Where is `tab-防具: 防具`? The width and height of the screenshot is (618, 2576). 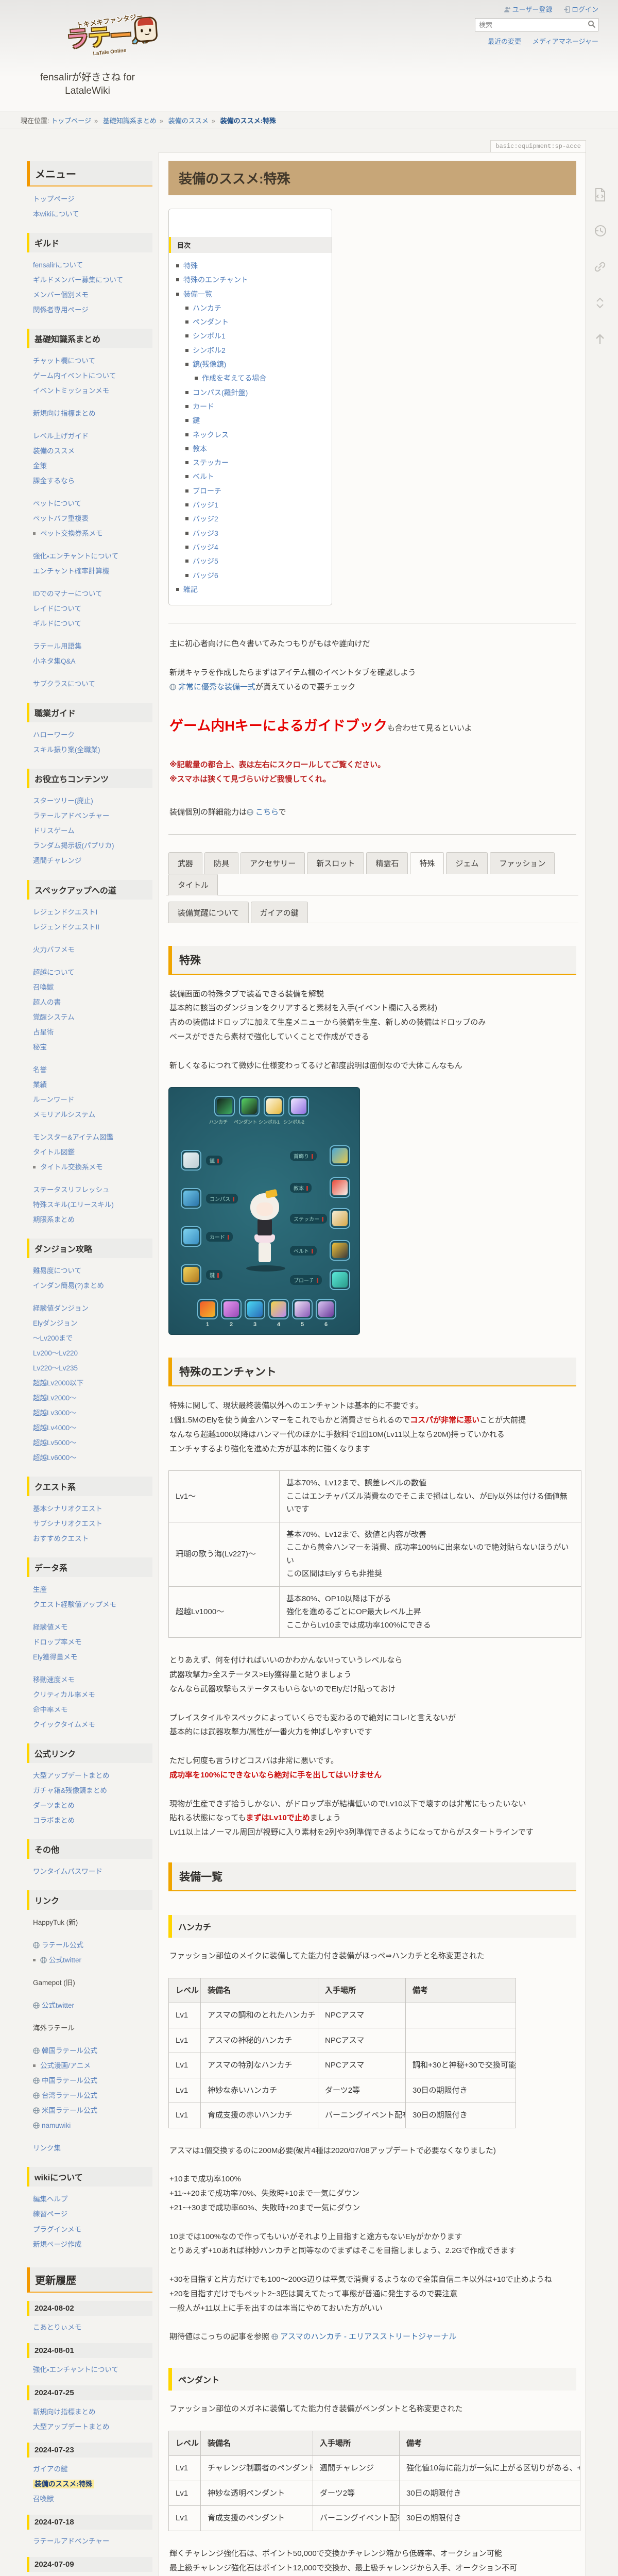 tab-防具: 防具 is located at coordinates (221, 863).